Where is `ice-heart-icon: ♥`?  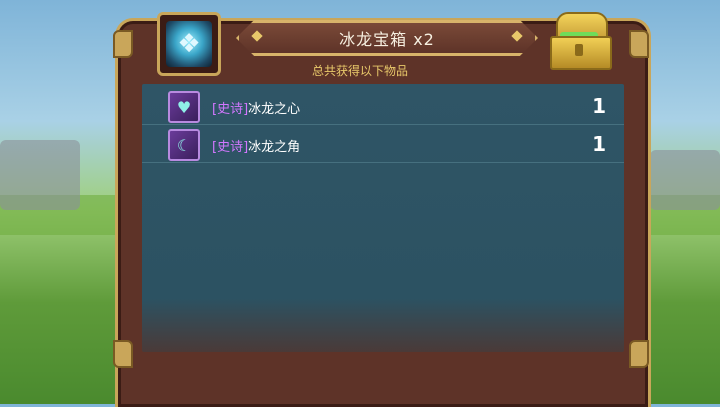 ice-heart-icon: ♥ is located at coordinates (184, 107).